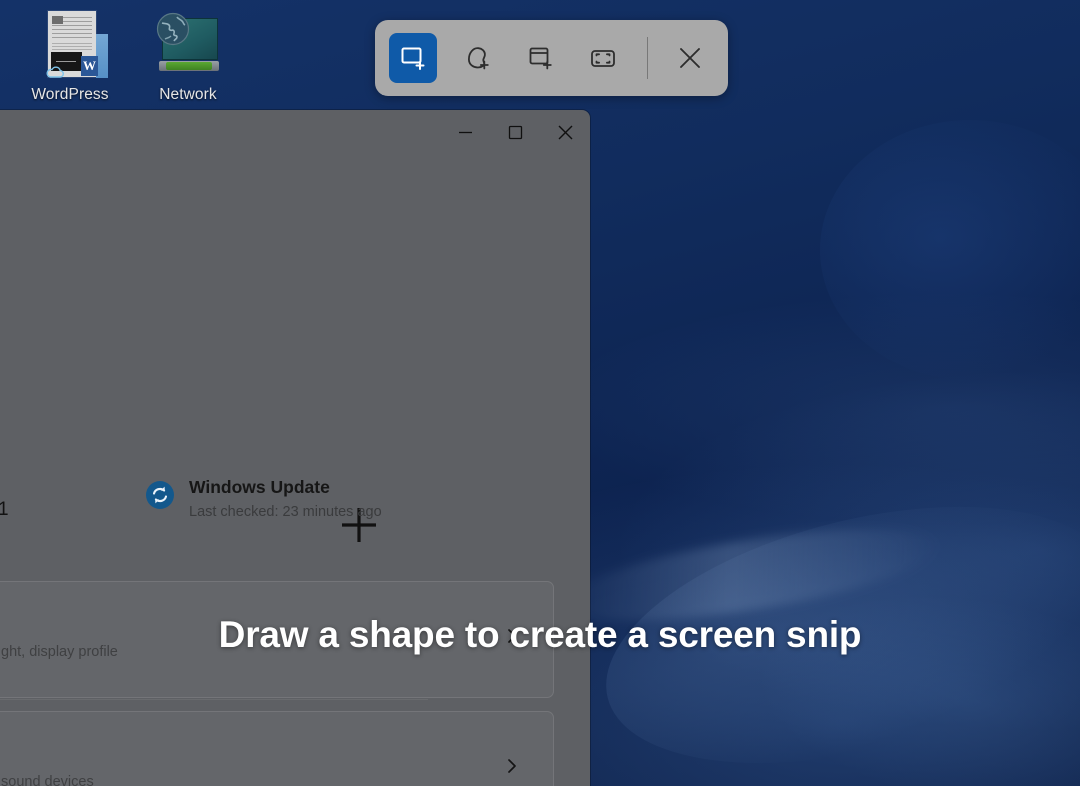  Describe the element at coordinates (540, 634) in the screenshot. I see `snip-prompt-text: Draw a shape to create a screen snip` at that location.